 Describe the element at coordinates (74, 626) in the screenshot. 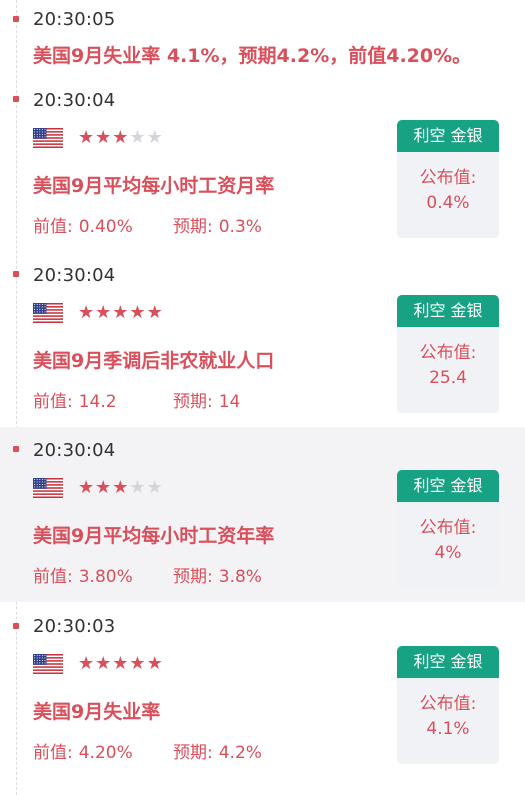

I see `release-time: 20:30:03` at that location.